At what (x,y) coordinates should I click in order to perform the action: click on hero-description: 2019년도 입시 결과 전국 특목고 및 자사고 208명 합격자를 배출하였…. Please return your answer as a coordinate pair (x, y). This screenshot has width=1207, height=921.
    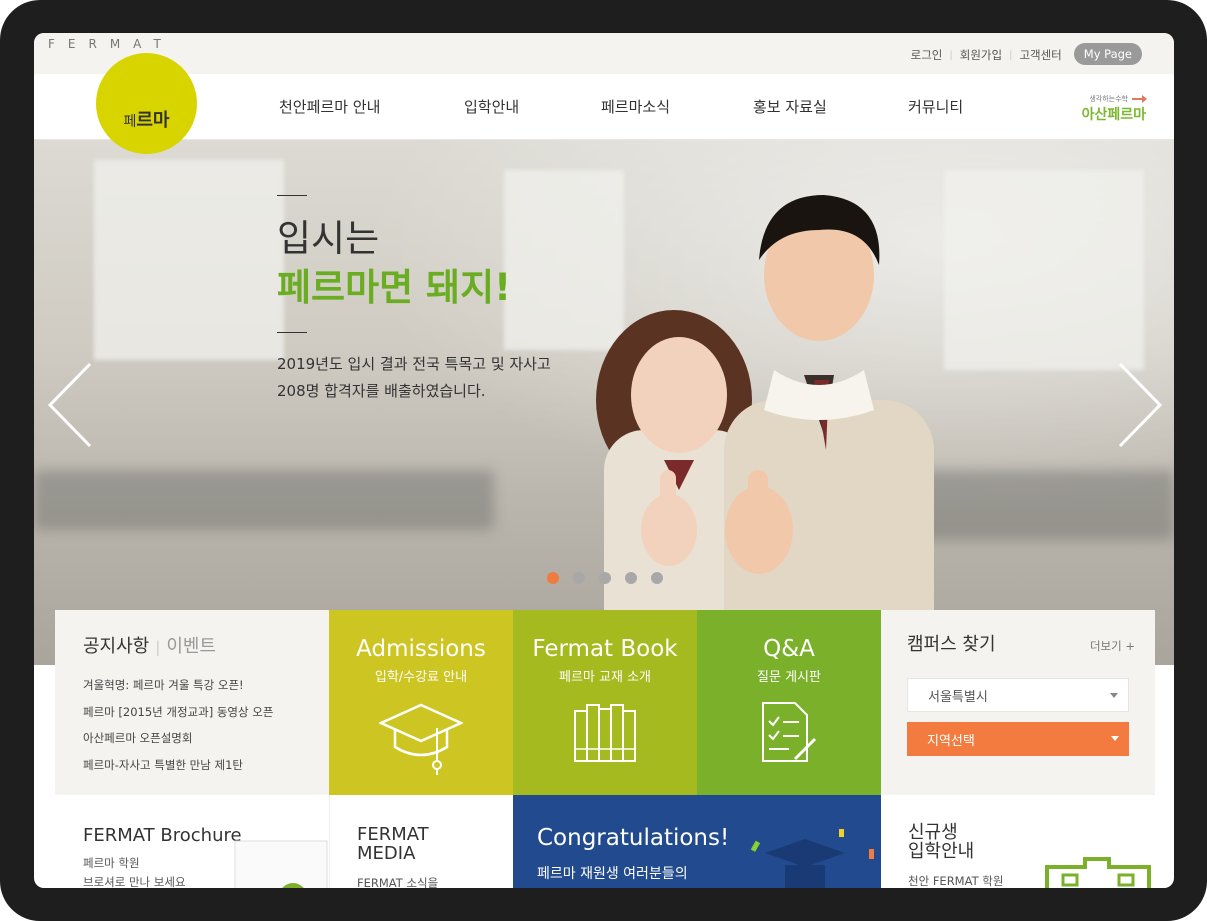
    Looking at the image, I should click on (414, 378).